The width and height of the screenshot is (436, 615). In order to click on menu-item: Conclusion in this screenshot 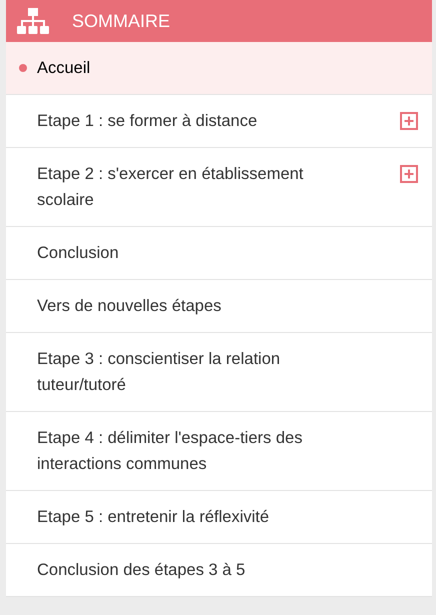, I will do `click(187, 253)`.